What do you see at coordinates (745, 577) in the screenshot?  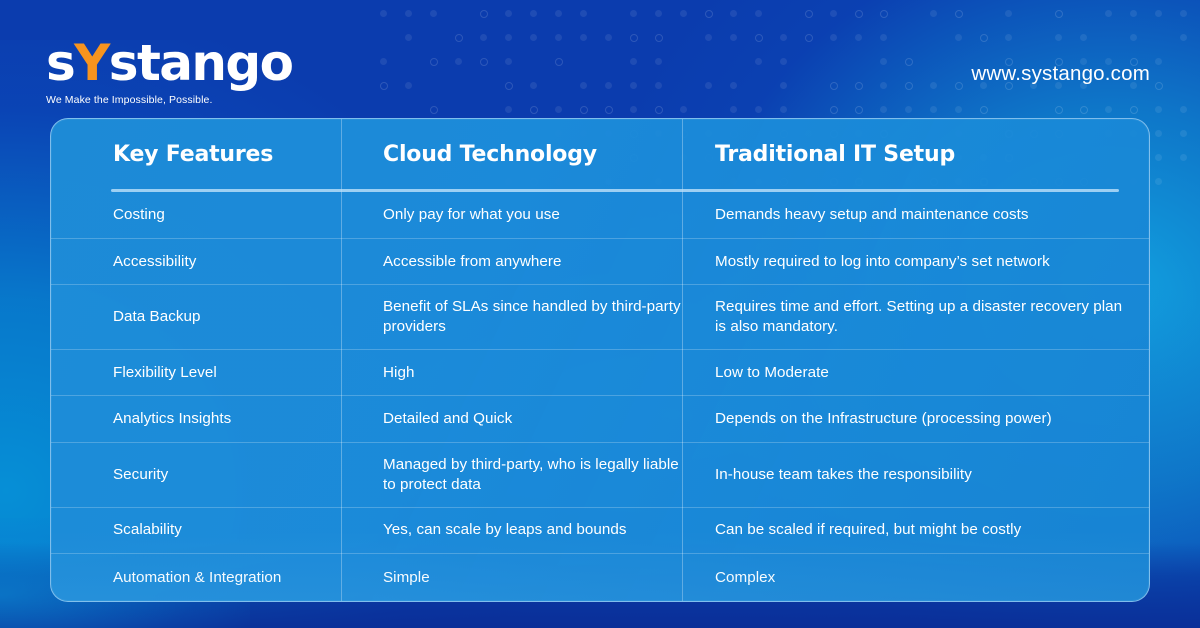 I see `cell-traditional-it-setup: Complex` at bounding box center [745, 577].